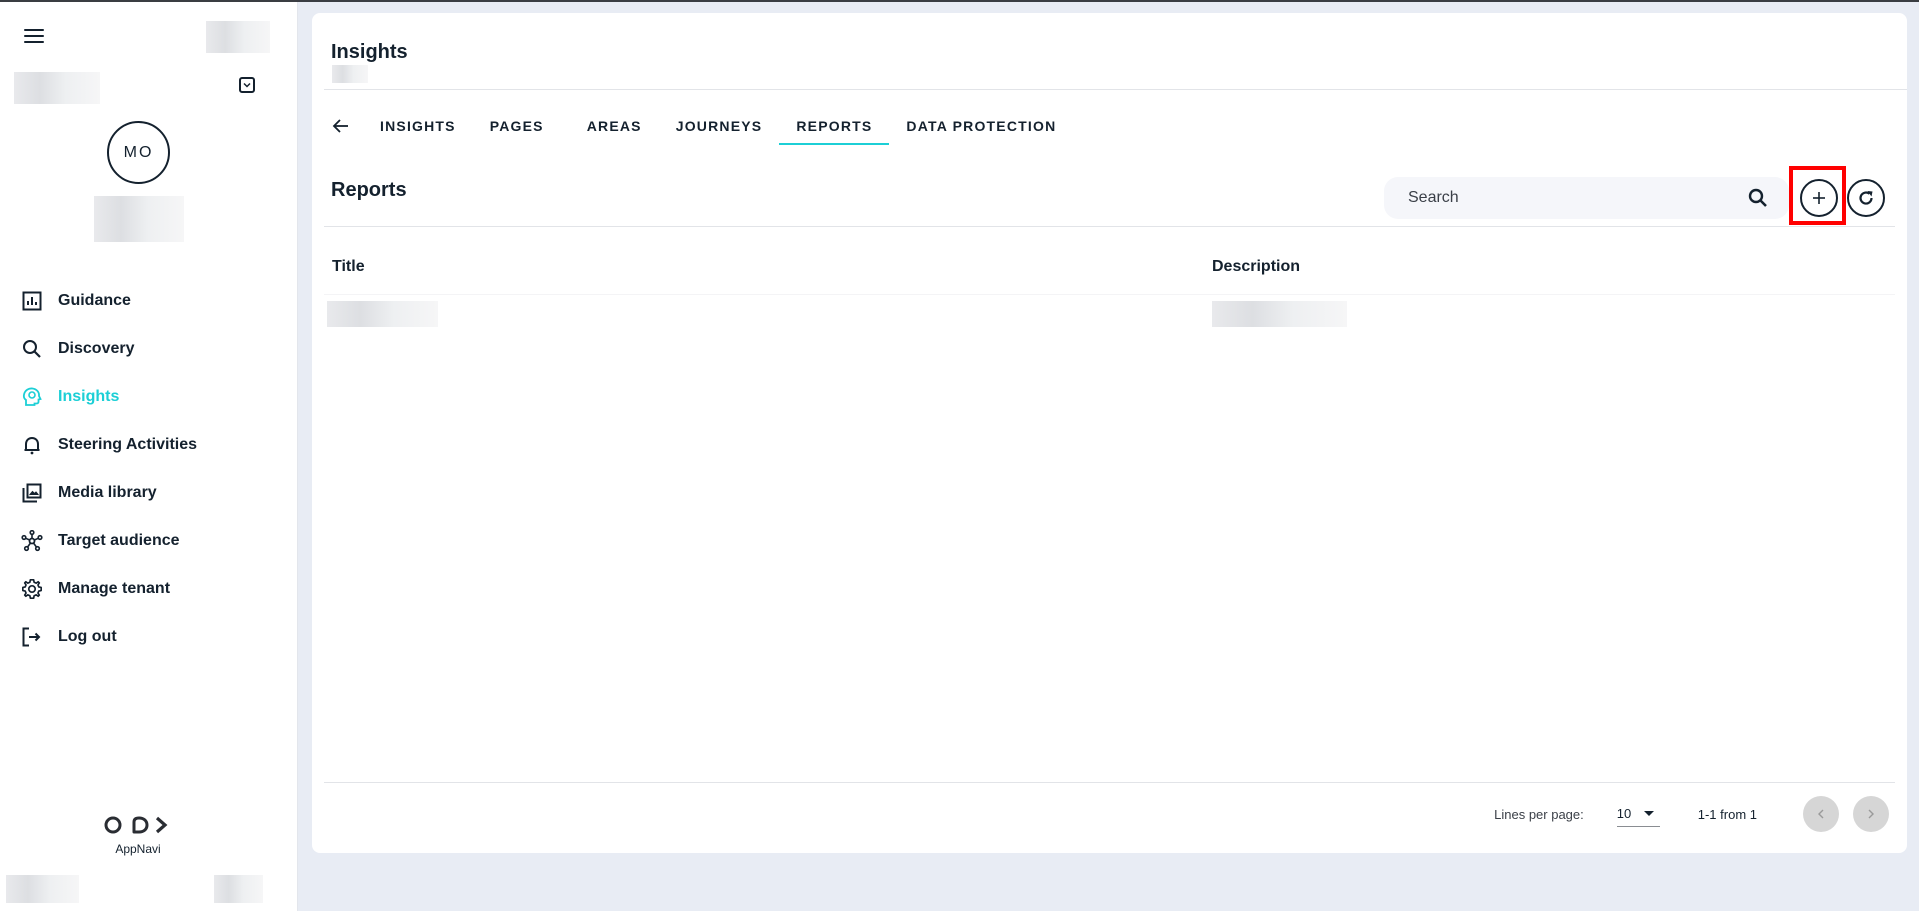  What do you see at coordinates (32, 637) in the screenshot?
I see `logout-icon` at bounding box center [32, 637].